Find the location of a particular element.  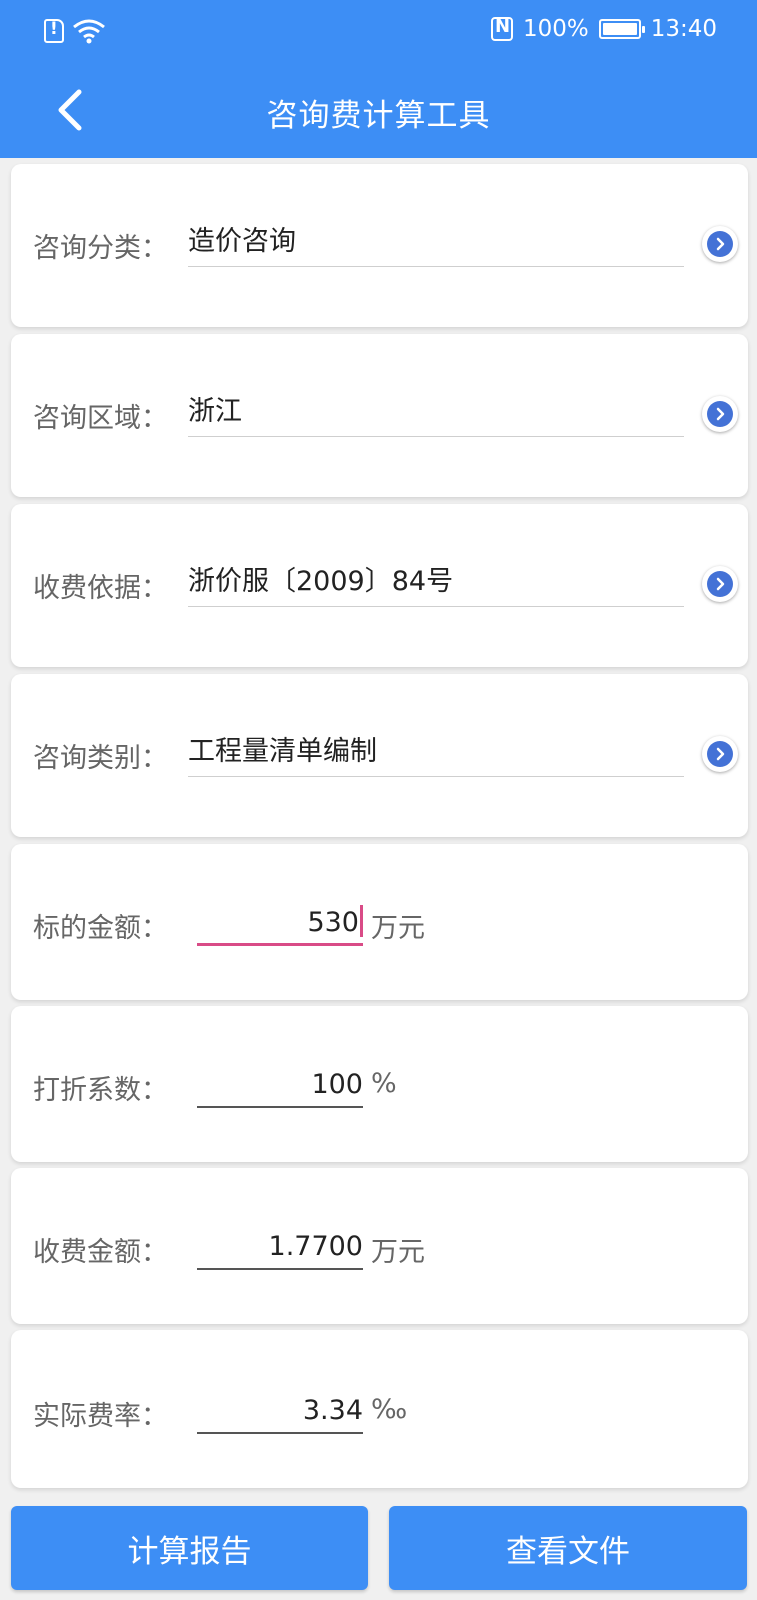

consult-region-arrow-button is located at coordinates (720, 414).